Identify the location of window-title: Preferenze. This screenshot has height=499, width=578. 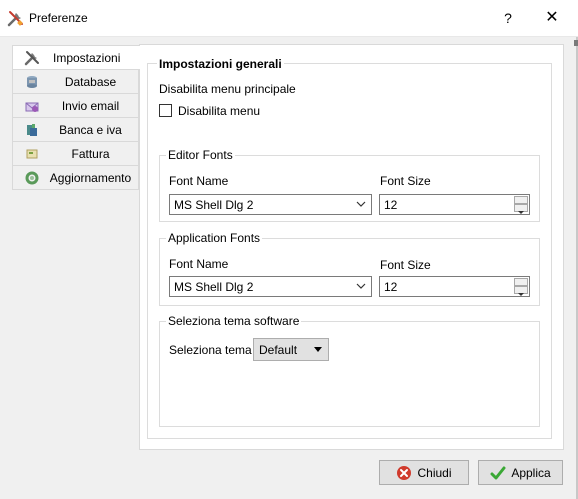
(58, 18).